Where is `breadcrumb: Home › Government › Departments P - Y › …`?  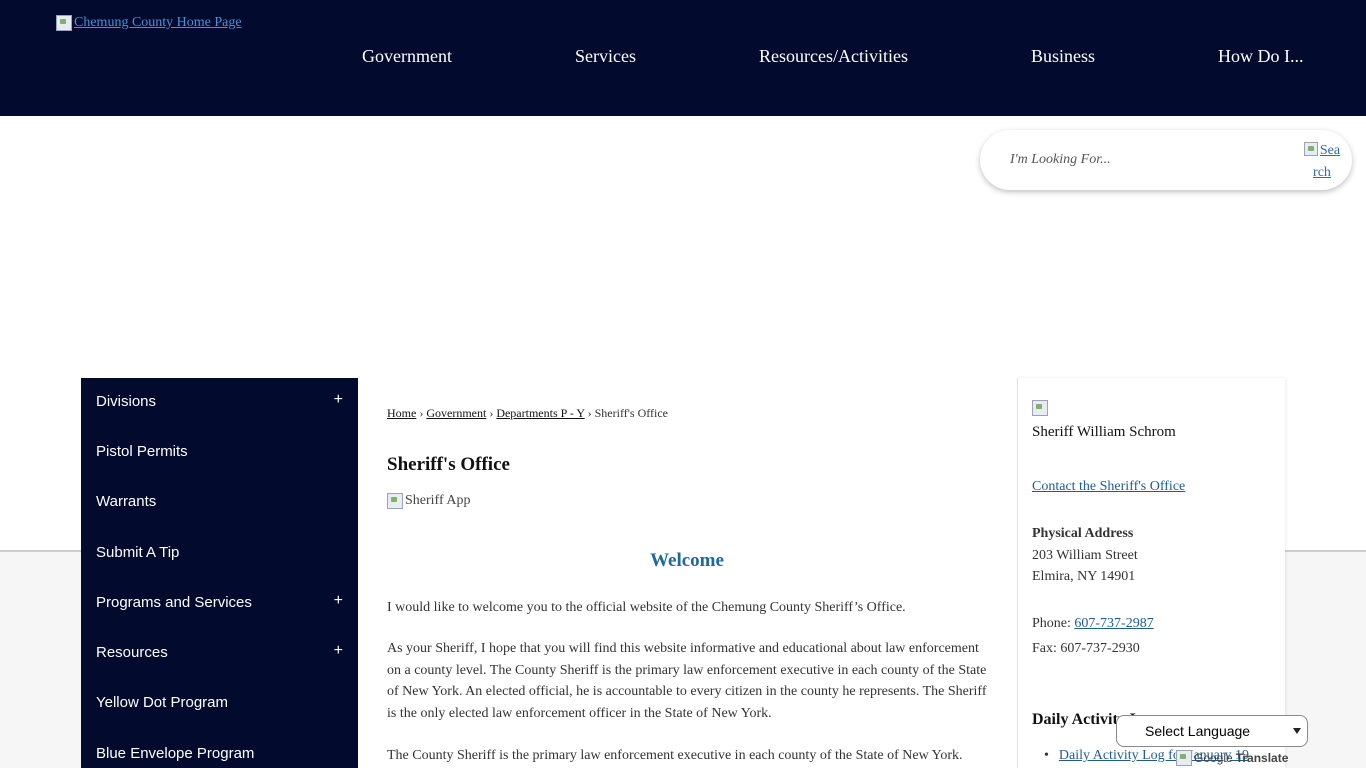 breadcrumb: Home › Government › Departments P - Y › … is located at coordinates (527, 413).